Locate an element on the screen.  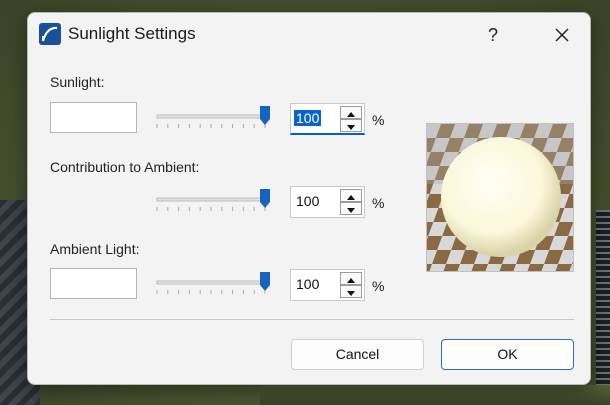
contribution-label: Contribution to Ambient: is located at coordinates (125, 167).